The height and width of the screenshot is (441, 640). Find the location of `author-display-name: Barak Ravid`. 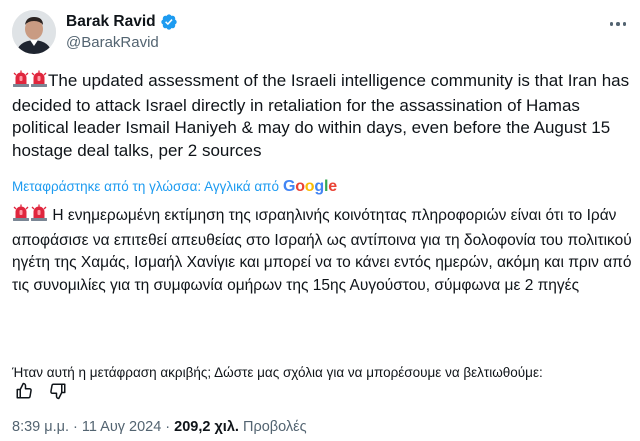

author-display-name: Barak Ravid is located at coordinates (111, 22).